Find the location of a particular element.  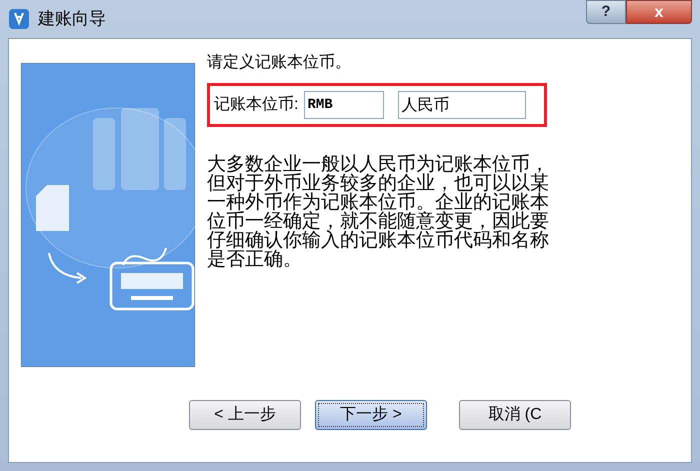

window-title: 建账向导 is located at coordinates (72, 19).